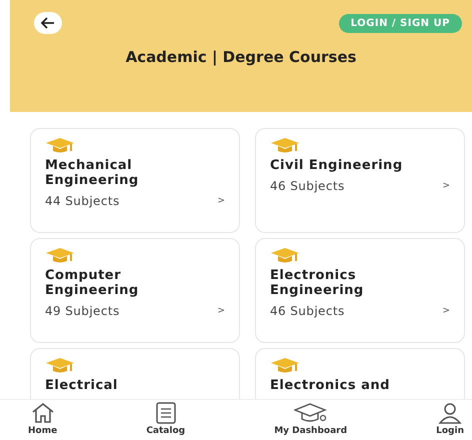 The image size is (472, 440). What do you see at coordinates (82, 201) in the screenshot?
I see `subject-count: 44 Subjects` at bounding box center [82, 201].